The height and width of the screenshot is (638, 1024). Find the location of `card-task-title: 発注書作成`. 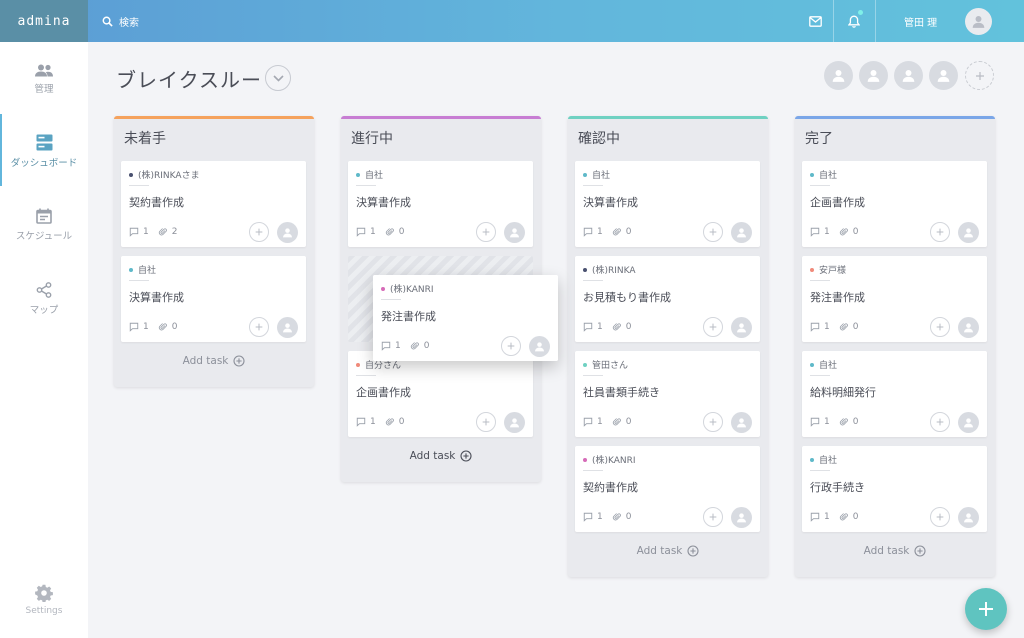

card-task-title: 発注書作成 is located at coordinates (408, 316).